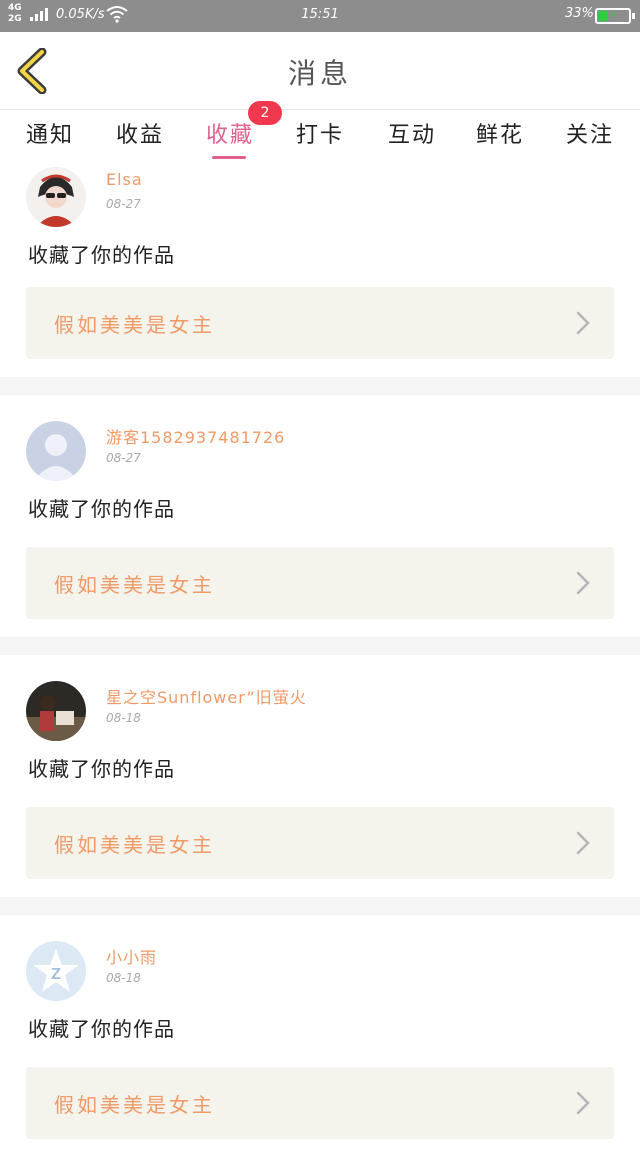 Image resolution: width=640 pixels, height=1157 pixels. What do you see at coordinates (319, 73) in the screenshot?
I see `page-title: 消息` at bounding box center [319, 73].